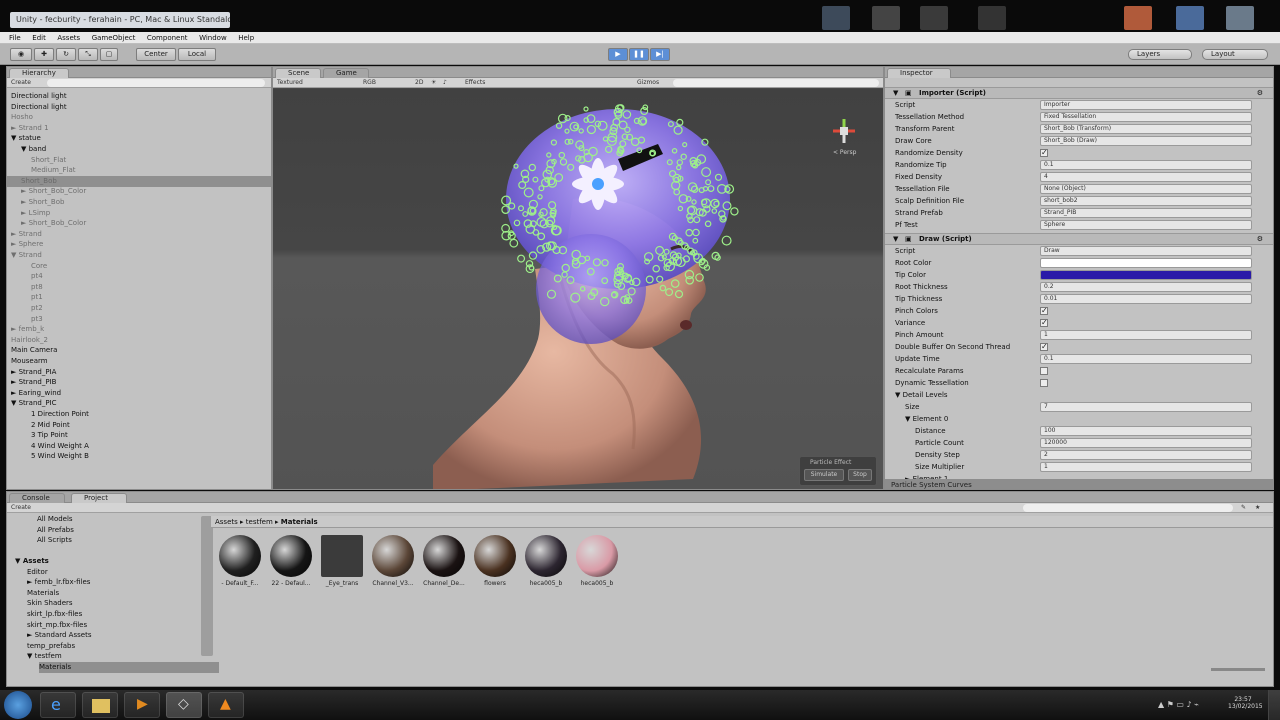  Describe the element at coordinates (39, 73) in the screenshot. I see `tab-hierarchy: Hierarchy` at that location.